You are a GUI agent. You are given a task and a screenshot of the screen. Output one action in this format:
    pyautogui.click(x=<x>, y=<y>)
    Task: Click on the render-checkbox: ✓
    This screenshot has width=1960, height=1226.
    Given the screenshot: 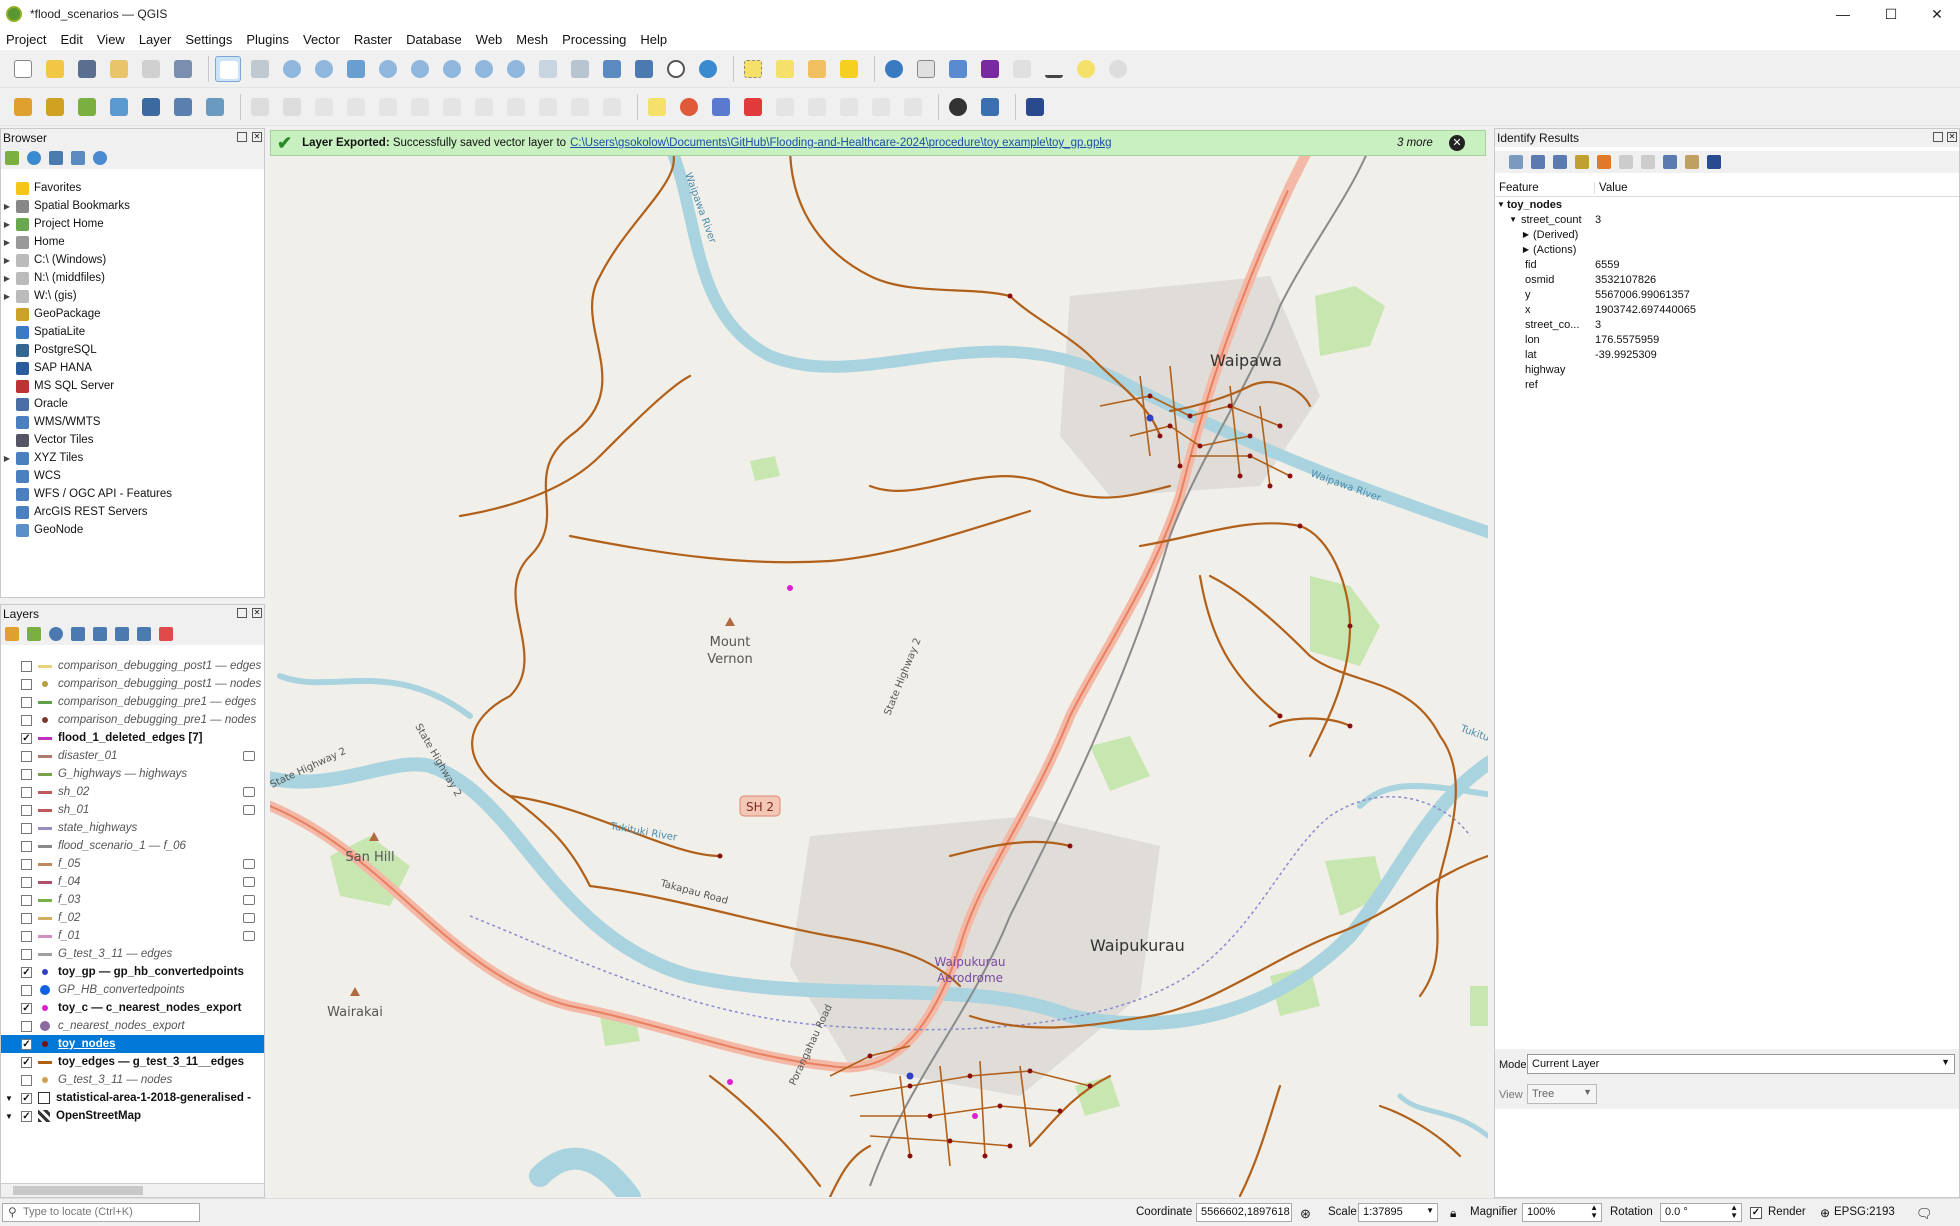 What is the action you would take?
    pyautogui.click(x=1756, y=1213)
    